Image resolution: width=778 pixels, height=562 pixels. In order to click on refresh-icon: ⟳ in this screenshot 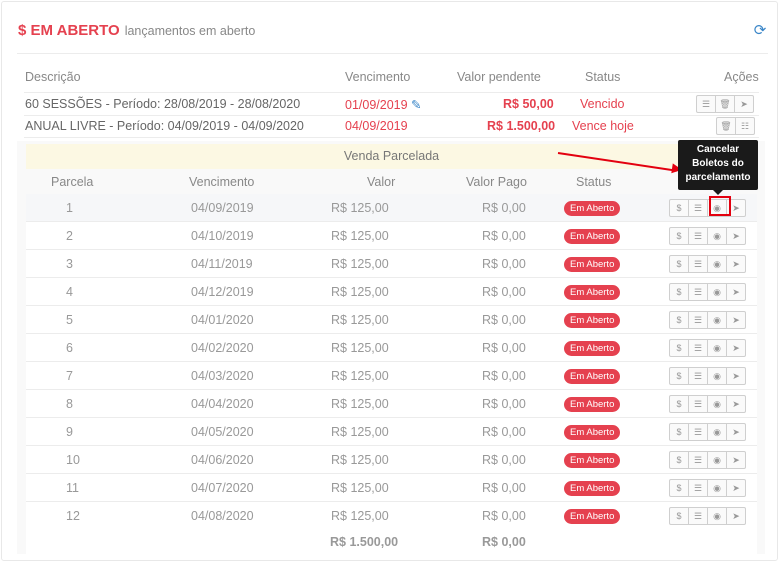, I will do `click(760, 30)`.